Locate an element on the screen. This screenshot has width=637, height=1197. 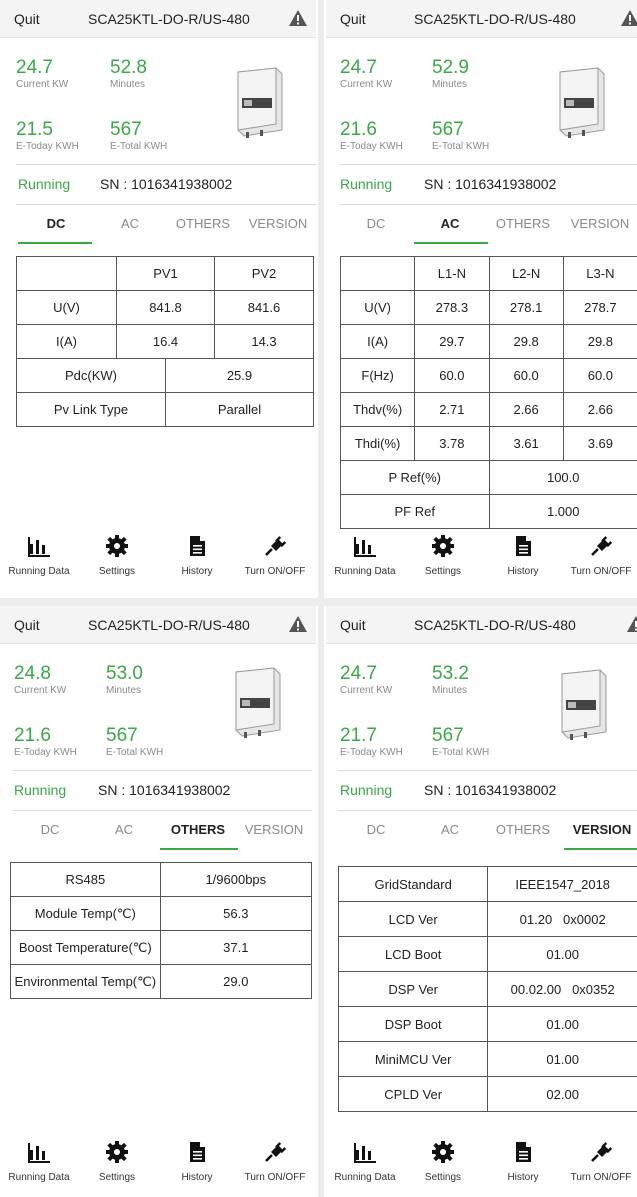
minutes-value: 53.0 is located at coordinates (124, 673).